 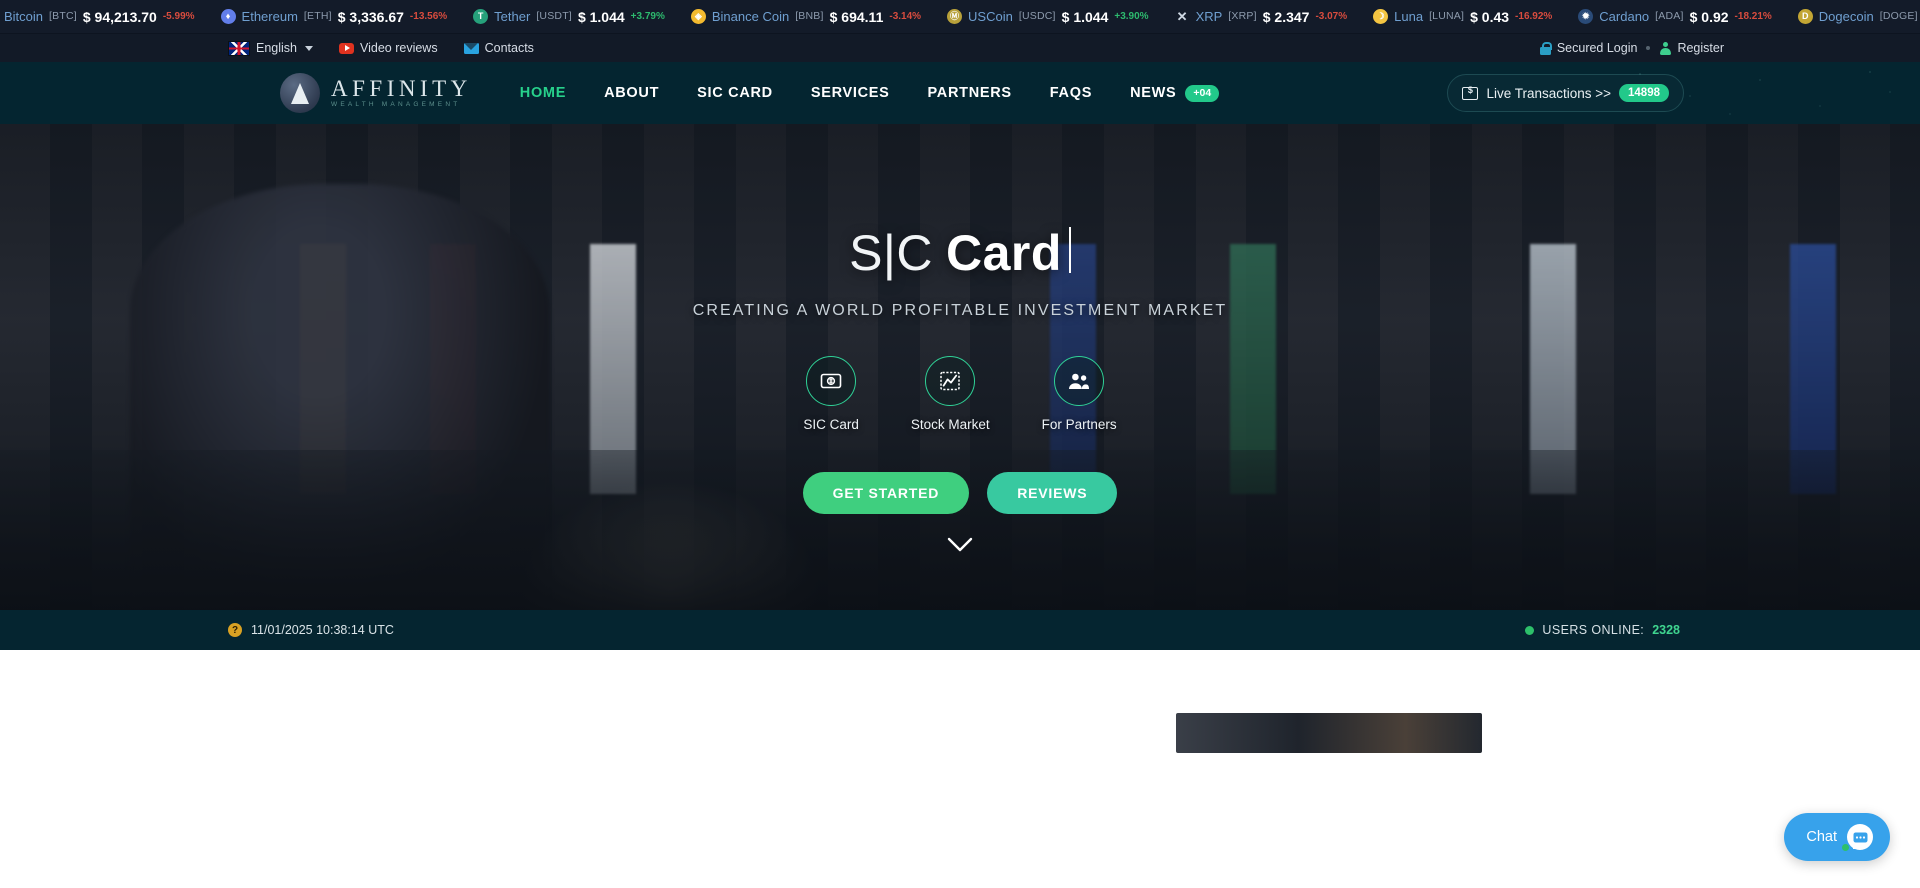 I want to click on register-label: Register, so click(x=1700, y=48).